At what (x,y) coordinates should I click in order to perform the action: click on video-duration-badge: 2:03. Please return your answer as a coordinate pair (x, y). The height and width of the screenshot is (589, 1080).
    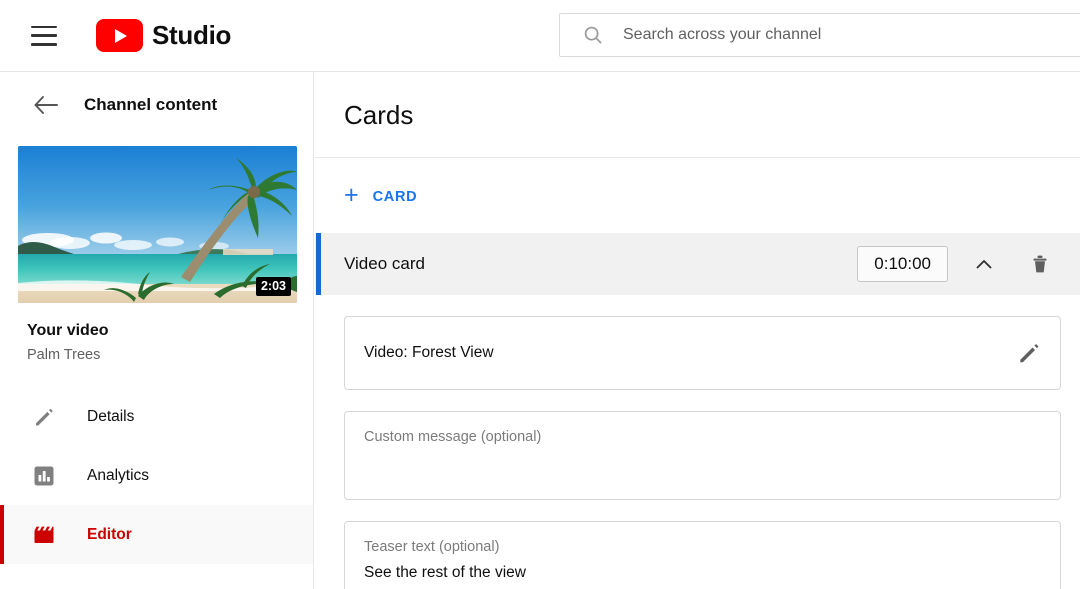
    Looking at the image, I should click on (273, 286).